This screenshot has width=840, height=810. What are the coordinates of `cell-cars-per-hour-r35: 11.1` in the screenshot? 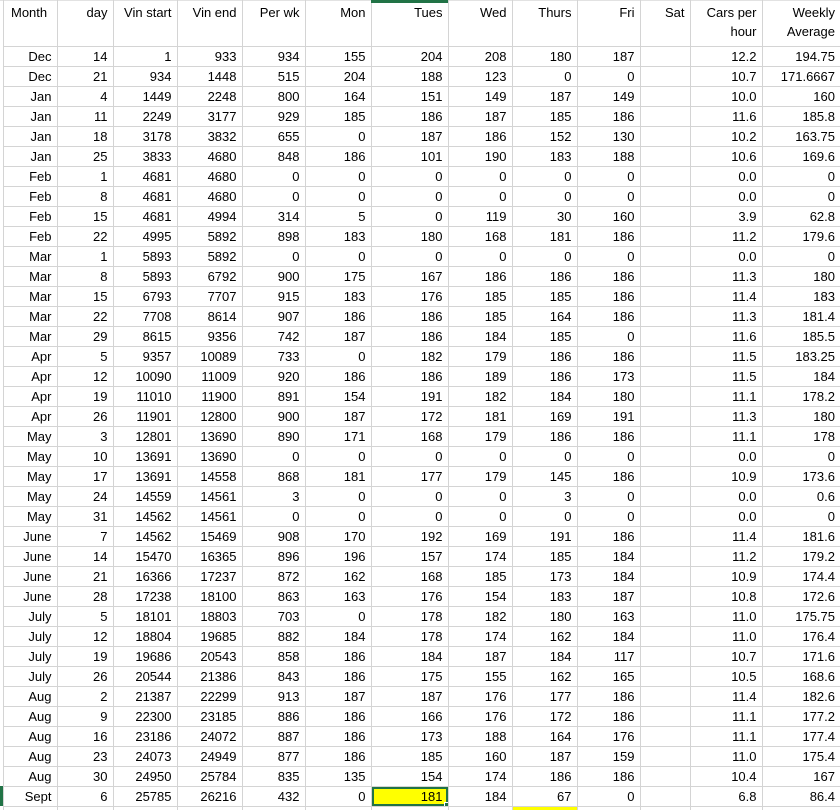 It's located at (726, 736).